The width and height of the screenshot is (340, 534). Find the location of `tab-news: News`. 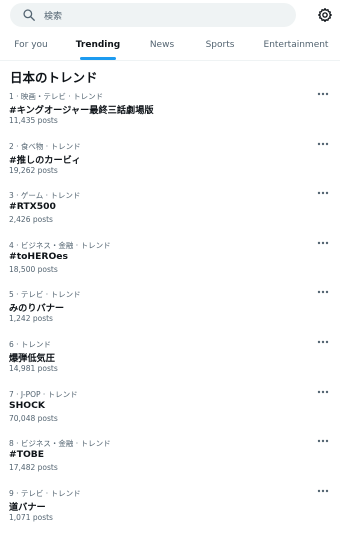

tab-news: News is located at coordinates (162, 45).